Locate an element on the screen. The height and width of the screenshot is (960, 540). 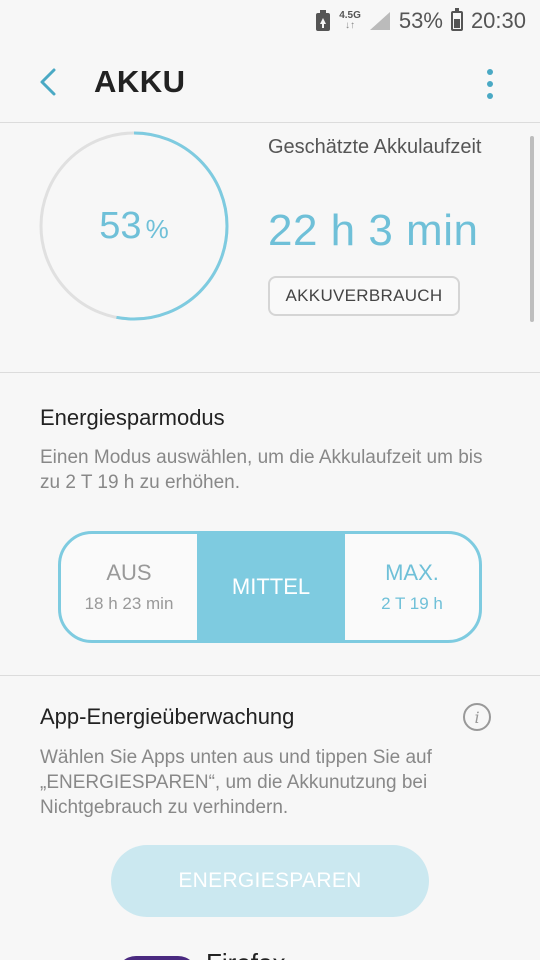
page-title: AKKU is located at coordinates (140, 81).